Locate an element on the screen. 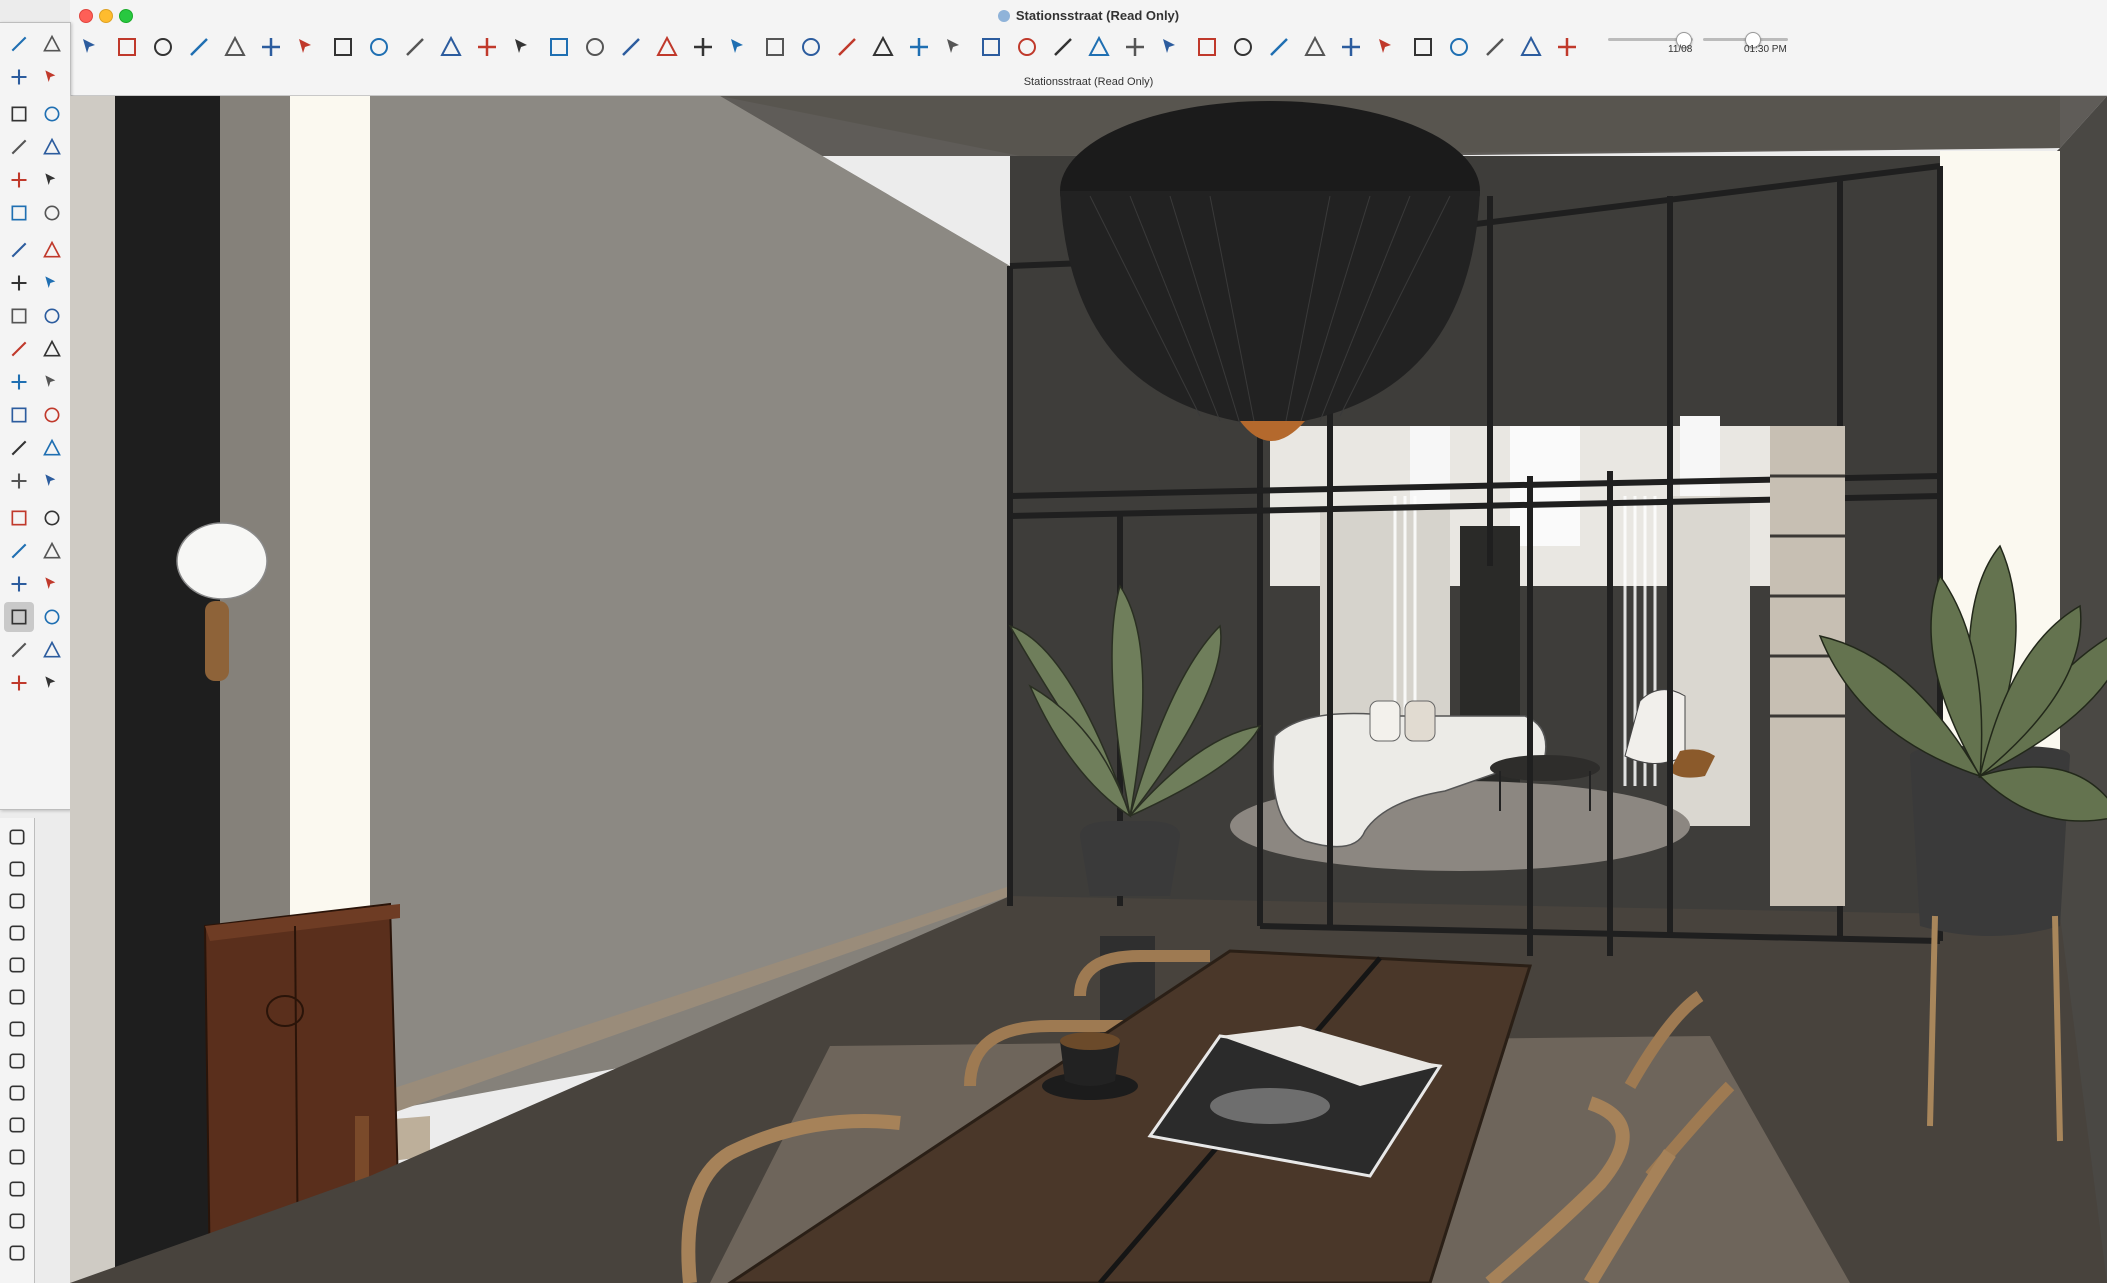  right-icon is located at coordinates (1171, 47).